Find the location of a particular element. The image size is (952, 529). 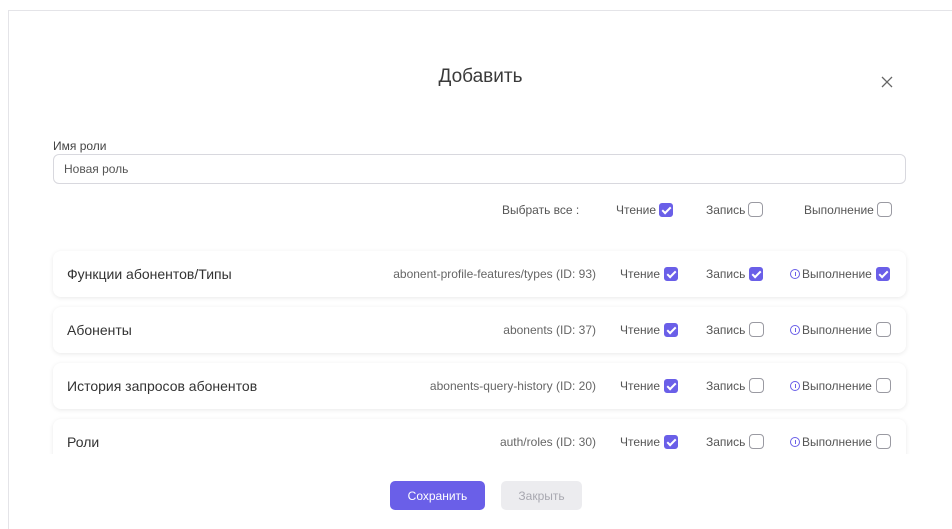

permission-path: abonent-profile-features/types (ID: 93) is located at coordinates (494, 274).